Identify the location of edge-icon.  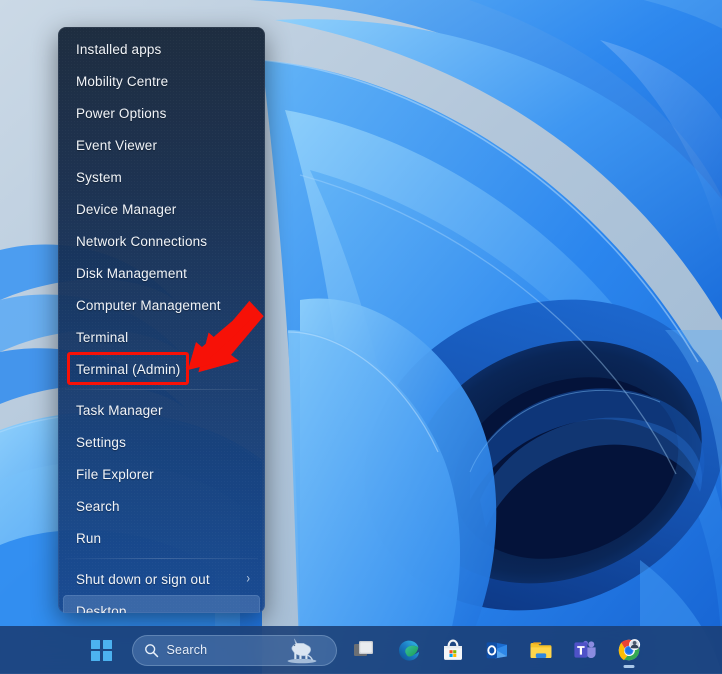
(408, 650).